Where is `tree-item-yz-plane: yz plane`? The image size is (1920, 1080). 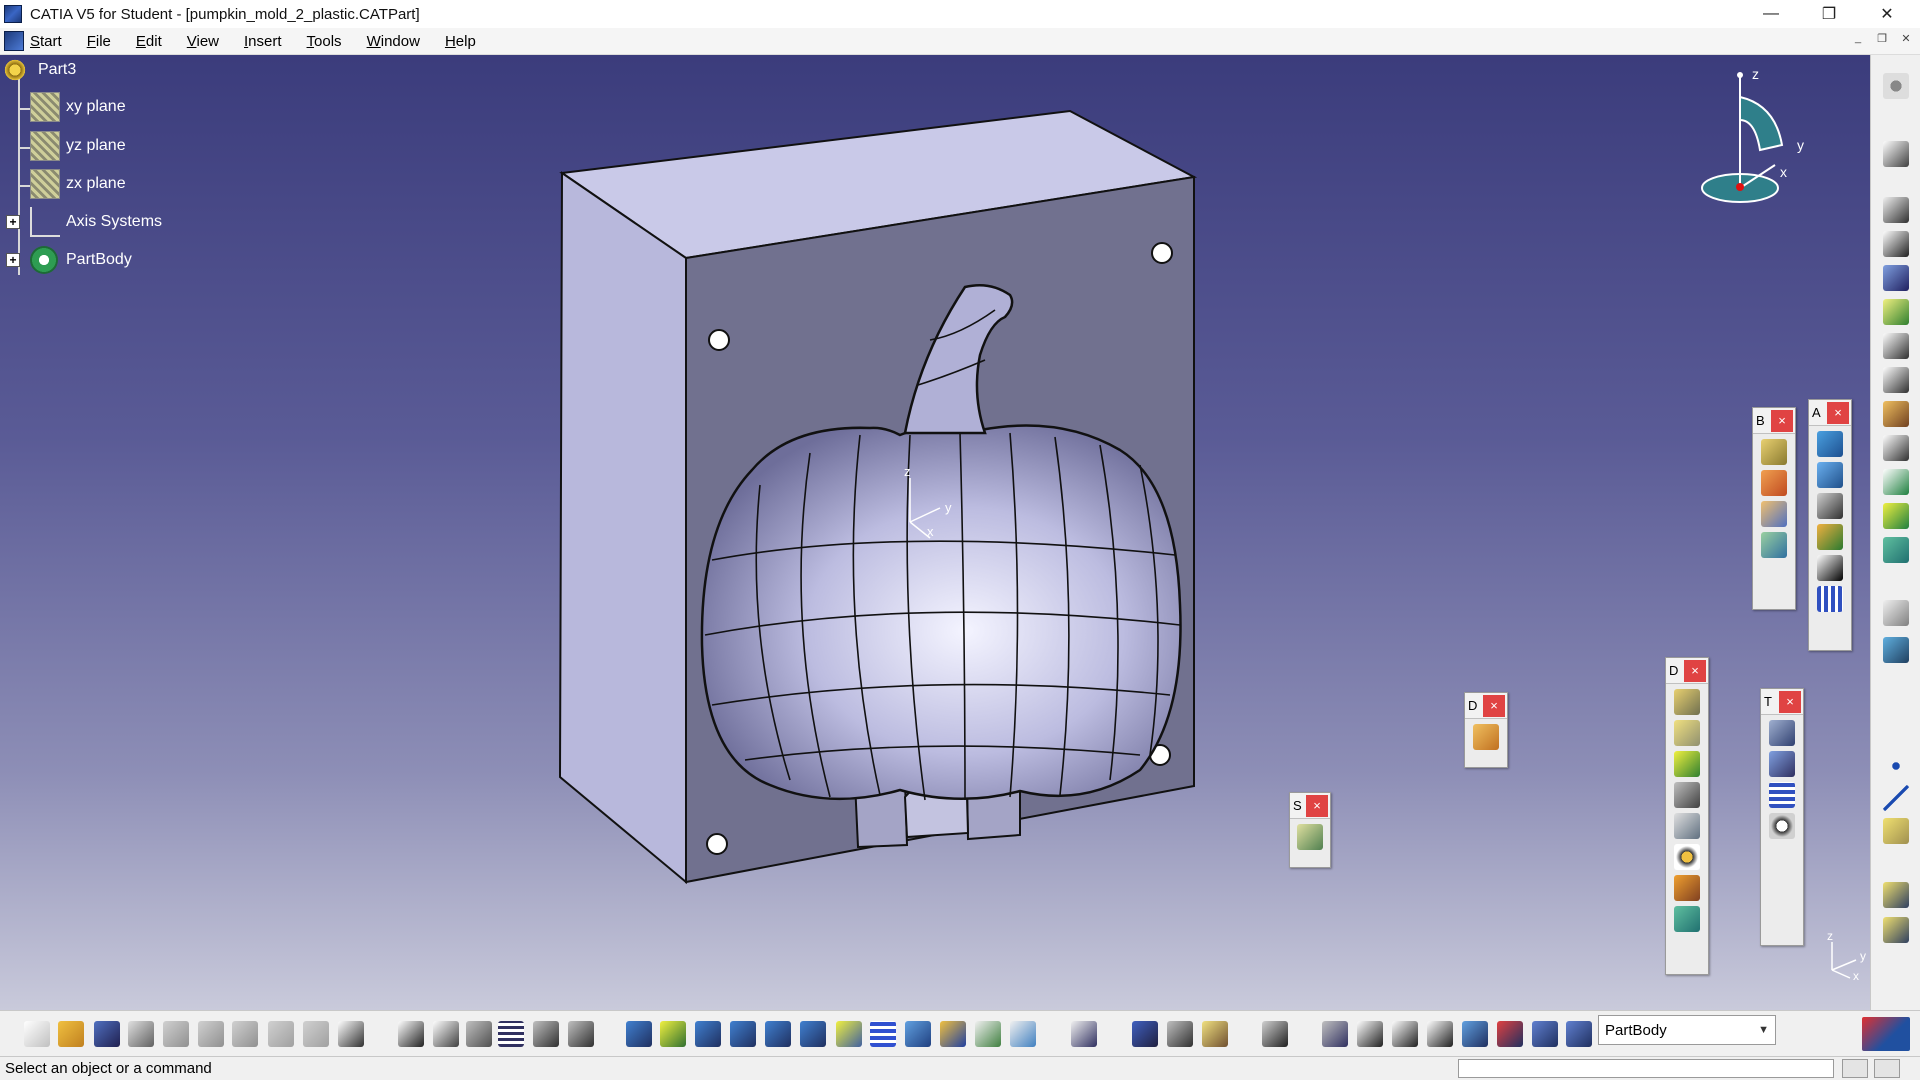 tree-item-yz-plane: yz plane is located at coordinates (78, 146).